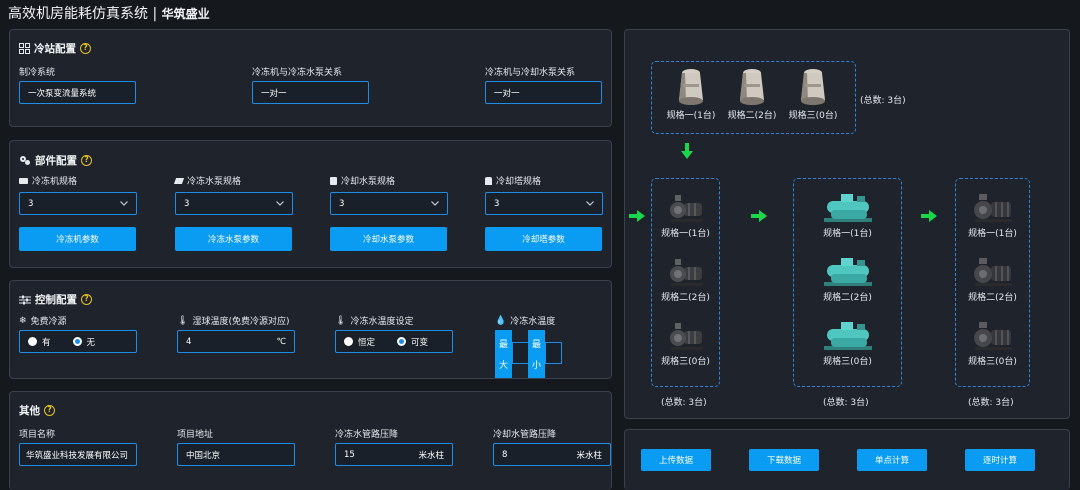  Describe the element at coordinates (78, 14) in the screenshot. I see `app-title: 高效机房能耗仿真系统` at that location.